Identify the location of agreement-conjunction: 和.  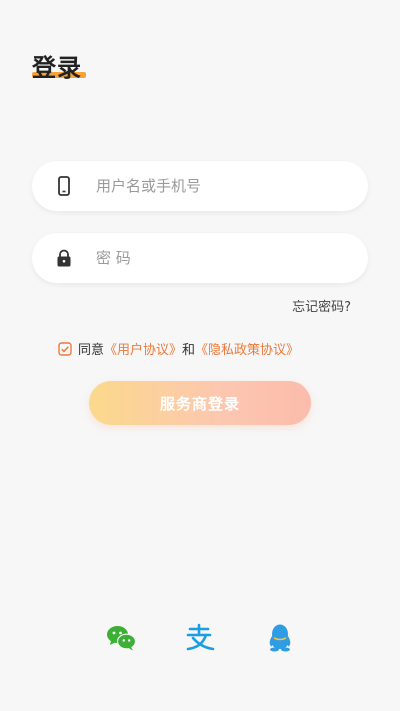
(189, 350).